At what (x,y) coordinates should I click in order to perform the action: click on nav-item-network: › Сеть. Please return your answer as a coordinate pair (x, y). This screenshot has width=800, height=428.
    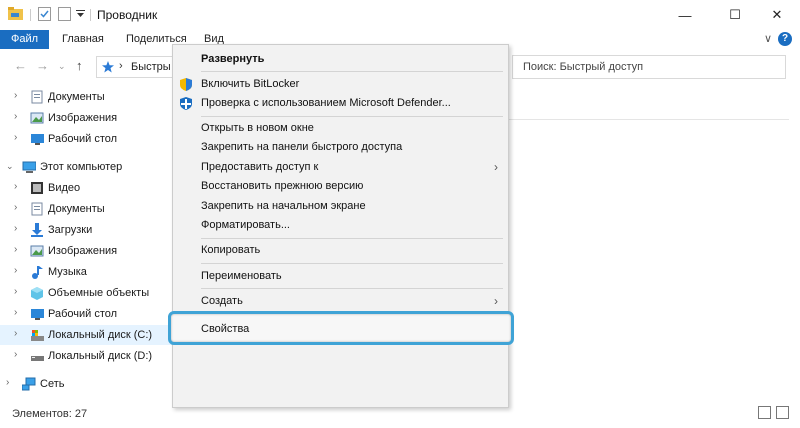
    Looking at the image, I should click on (100, 384).